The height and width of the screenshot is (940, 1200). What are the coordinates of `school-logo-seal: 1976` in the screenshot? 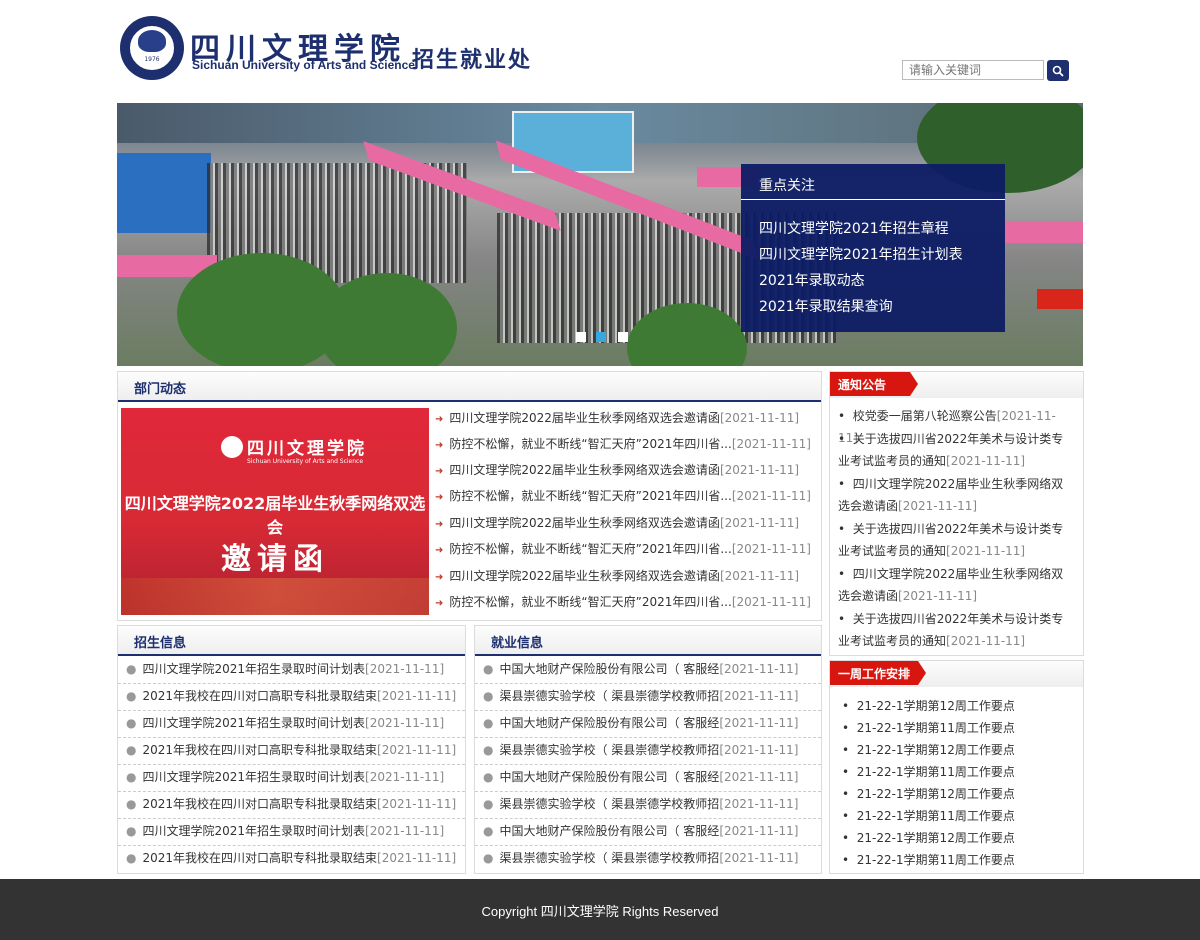 It's located at (152, 48).